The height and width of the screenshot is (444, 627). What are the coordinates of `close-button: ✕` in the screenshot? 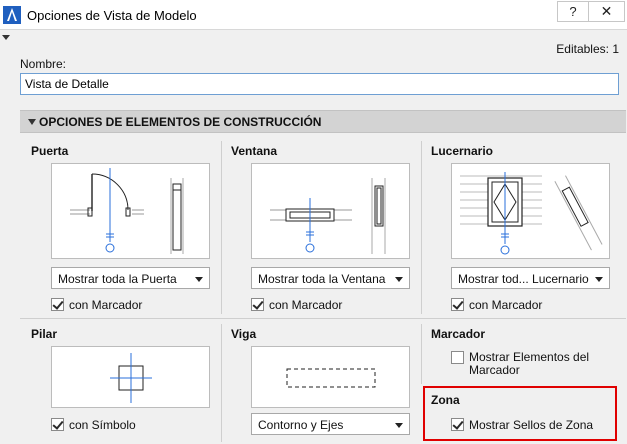 It's located at (607, 11).